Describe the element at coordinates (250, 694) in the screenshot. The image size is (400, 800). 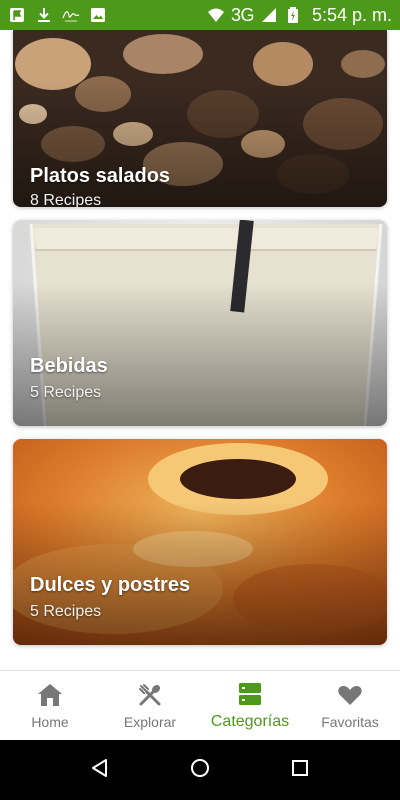
I see `categories-icon` at that location.